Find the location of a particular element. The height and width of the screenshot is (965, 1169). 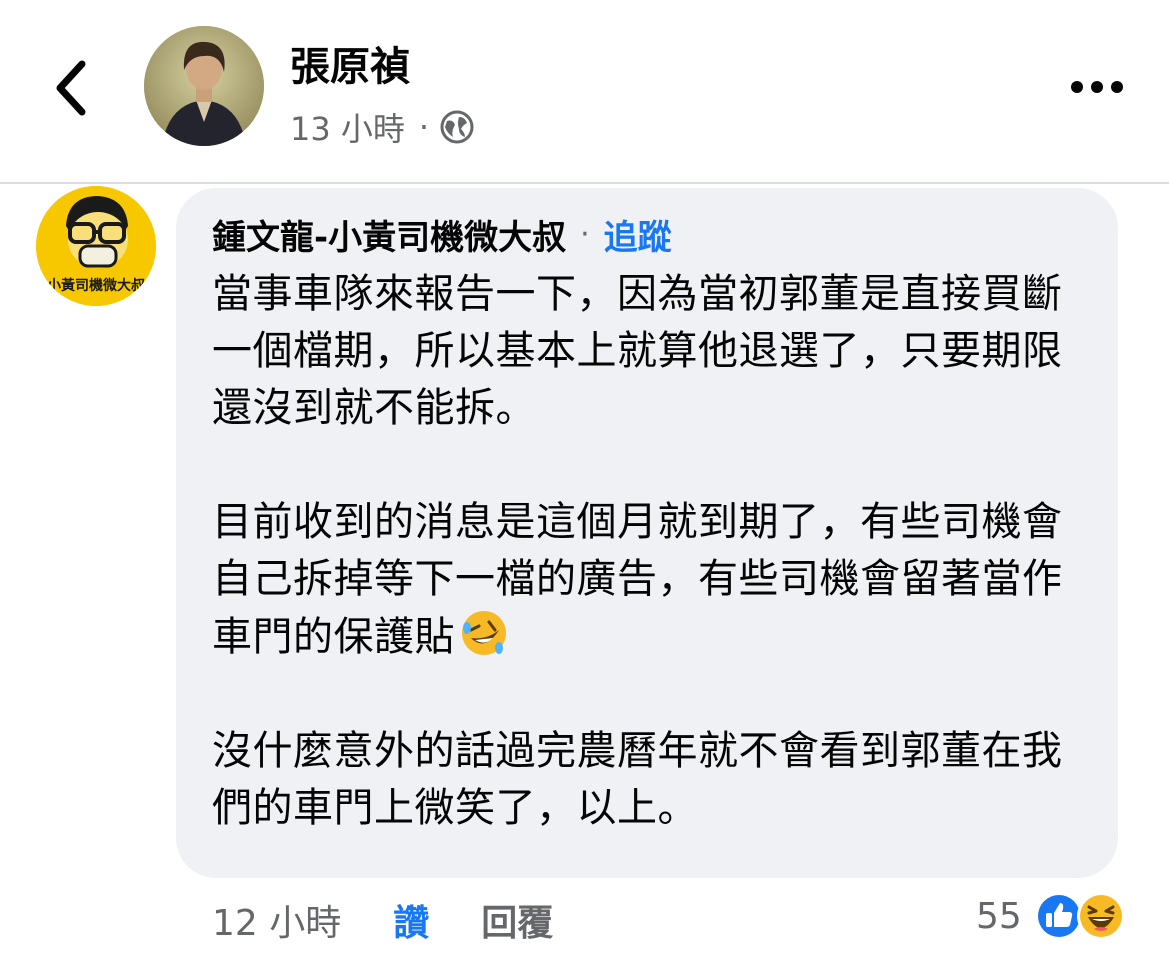

commenter-avatar: 小黃司機微大叔 is located at coordinates (96, 246).